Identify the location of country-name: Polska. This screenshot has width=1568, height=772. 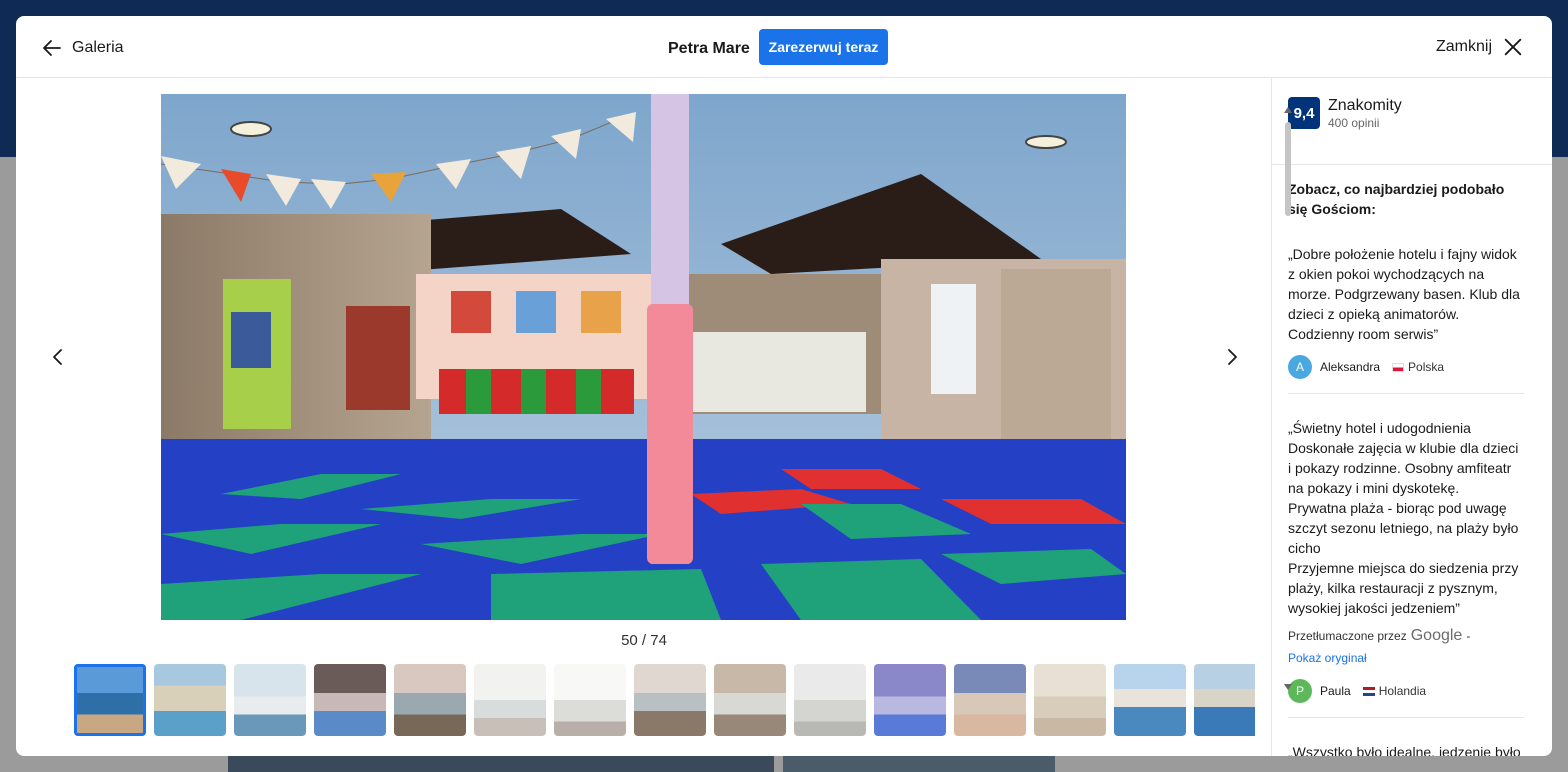
(1426, 367).